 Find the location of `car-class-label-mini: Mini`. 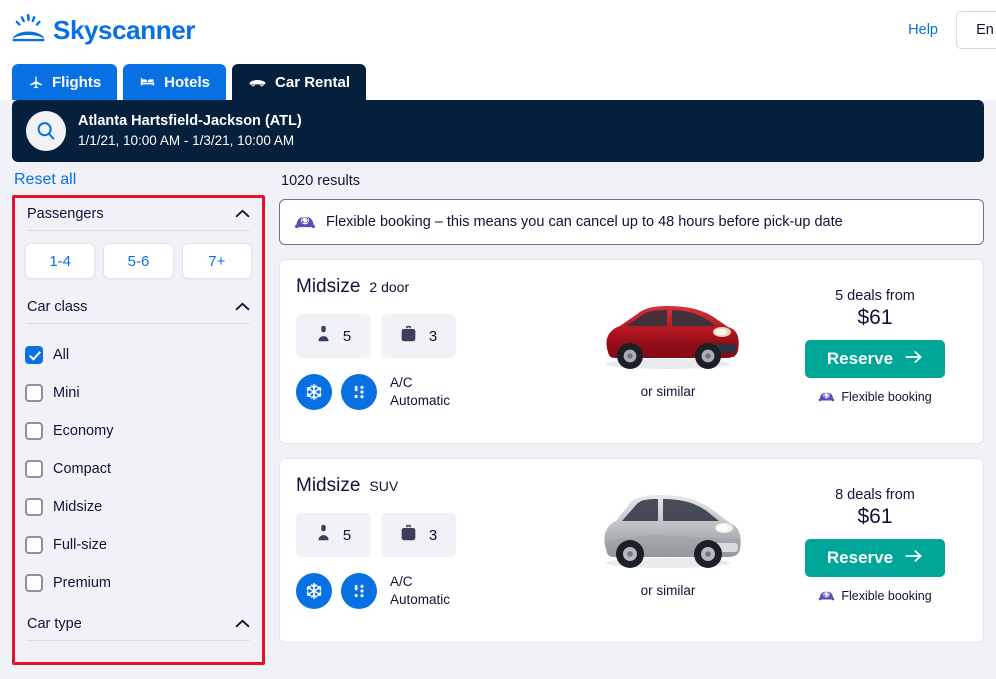

car-class-label-mini: Mini is located at coordinates (66, 393).